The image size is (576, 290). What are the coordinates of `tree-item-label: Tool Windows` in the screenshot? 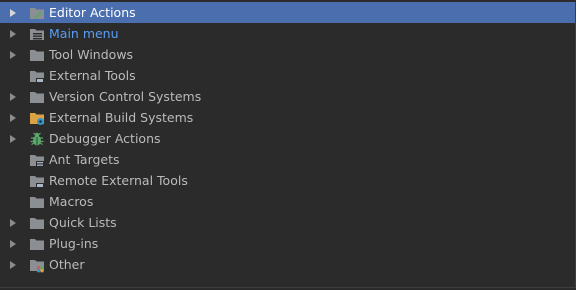 It's located at (91, 54).